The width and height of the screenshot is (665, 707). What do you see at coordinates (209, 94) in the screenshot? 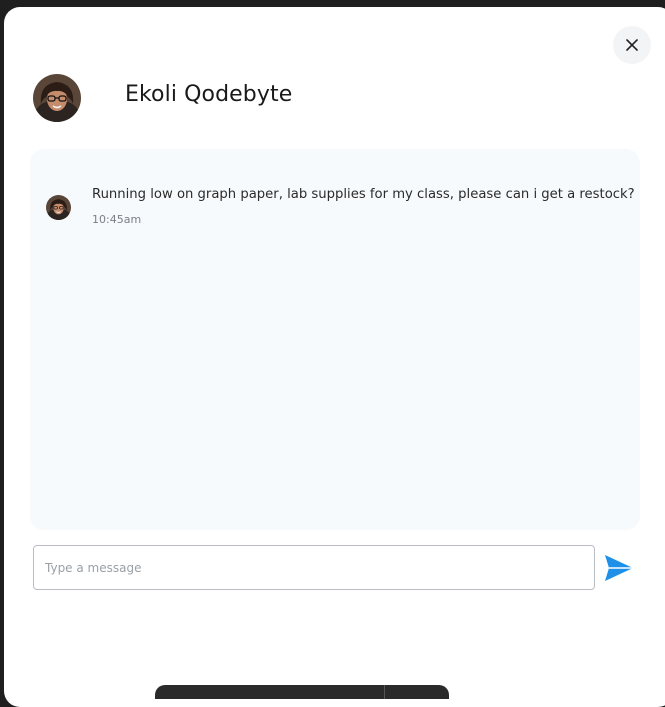
I see `contact-name: Ekoli Qodebyte` at bounding box center [209, 94].